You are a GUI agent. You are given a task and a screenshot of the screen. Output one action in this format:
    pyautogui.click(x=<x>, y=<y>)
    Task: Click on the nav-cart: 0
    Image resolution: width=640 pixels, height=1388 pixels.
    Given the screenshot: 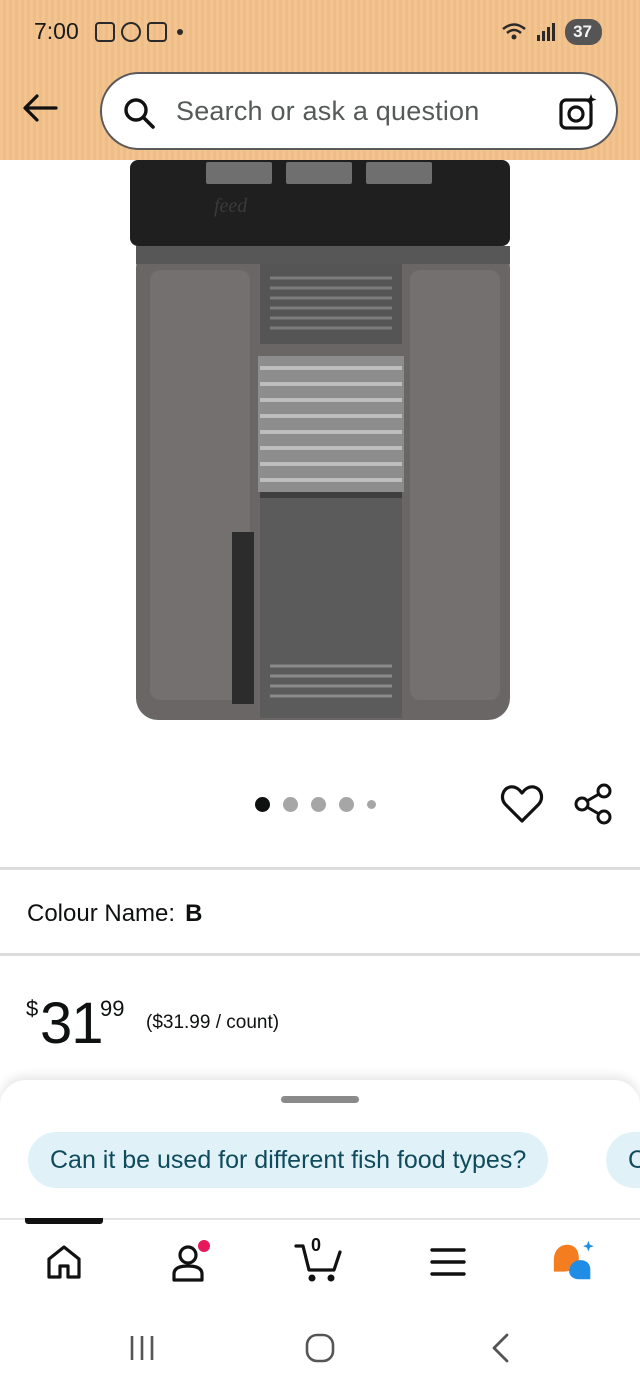 What is the action you would take?
    pyautogui.click(x=321, y=1260)
    